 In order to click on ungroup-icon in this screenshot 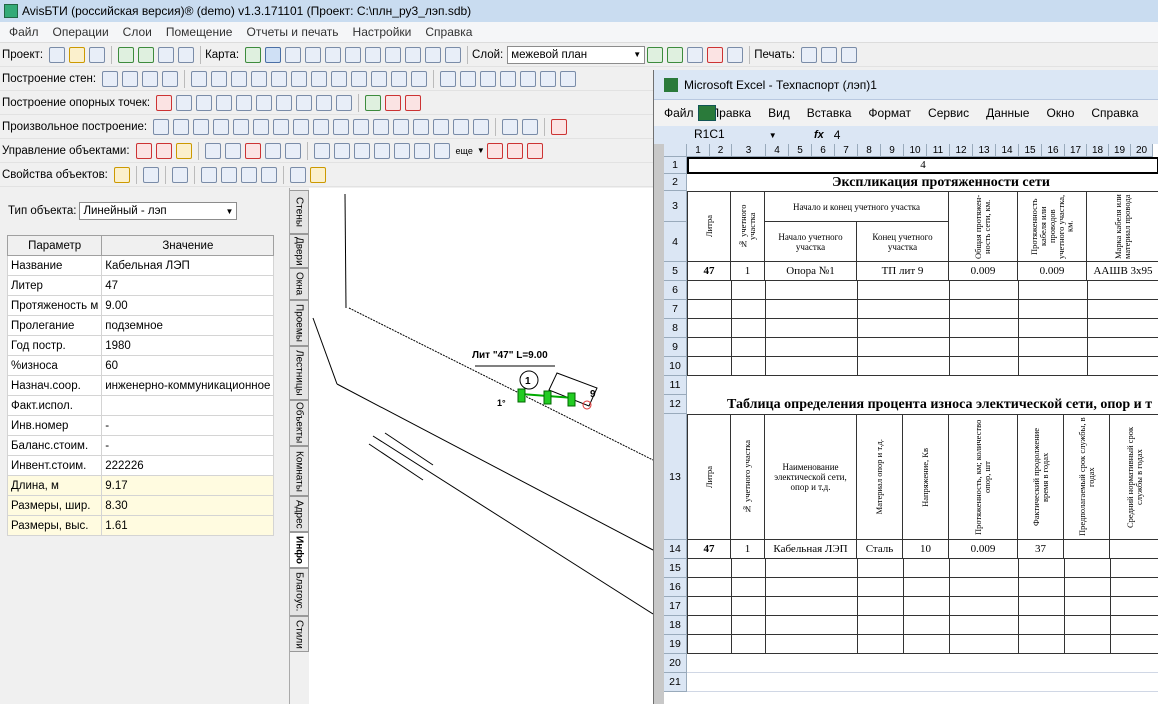, I will do `click(232, 150)`.